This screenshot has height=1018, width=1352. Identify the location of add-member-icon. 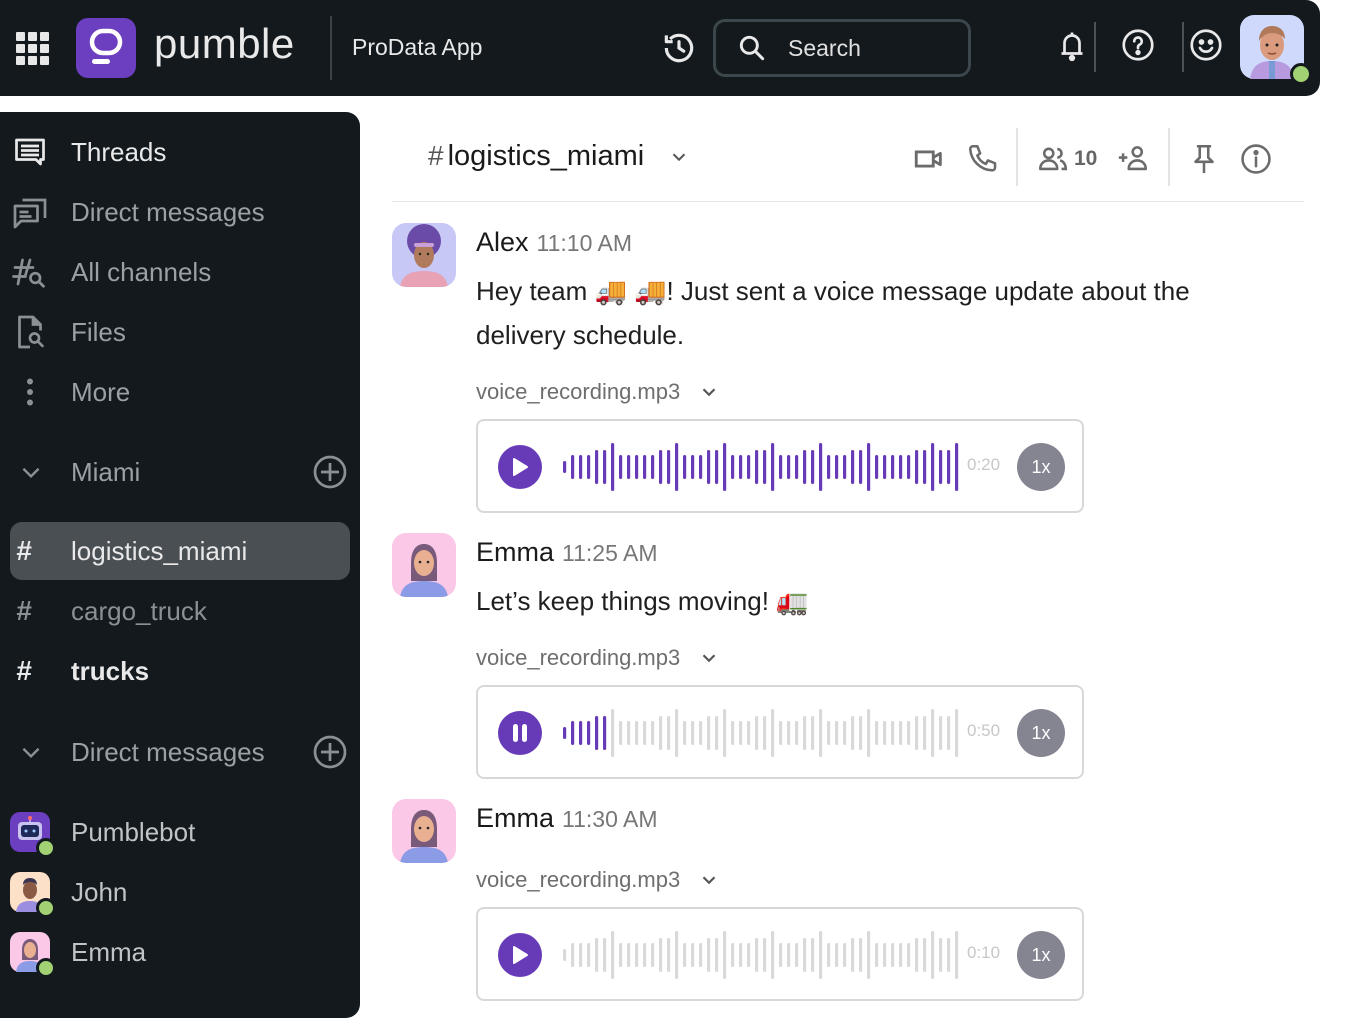
(1133, 159).